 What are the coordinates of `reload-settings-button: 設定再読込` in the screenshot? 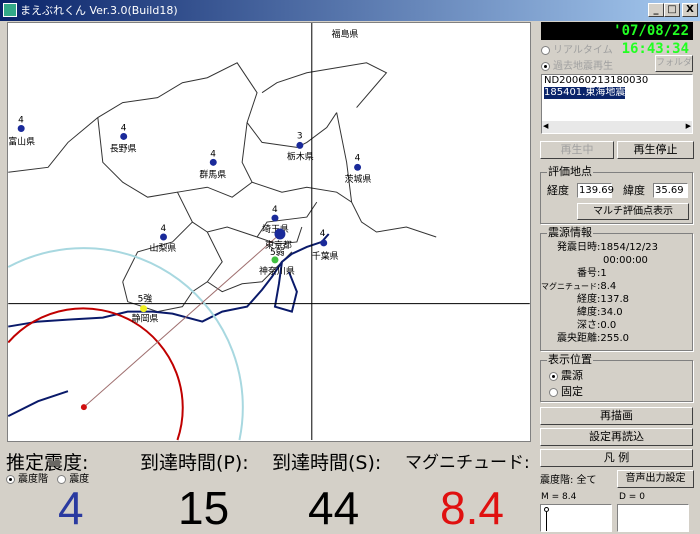 It's located at (616, 437).